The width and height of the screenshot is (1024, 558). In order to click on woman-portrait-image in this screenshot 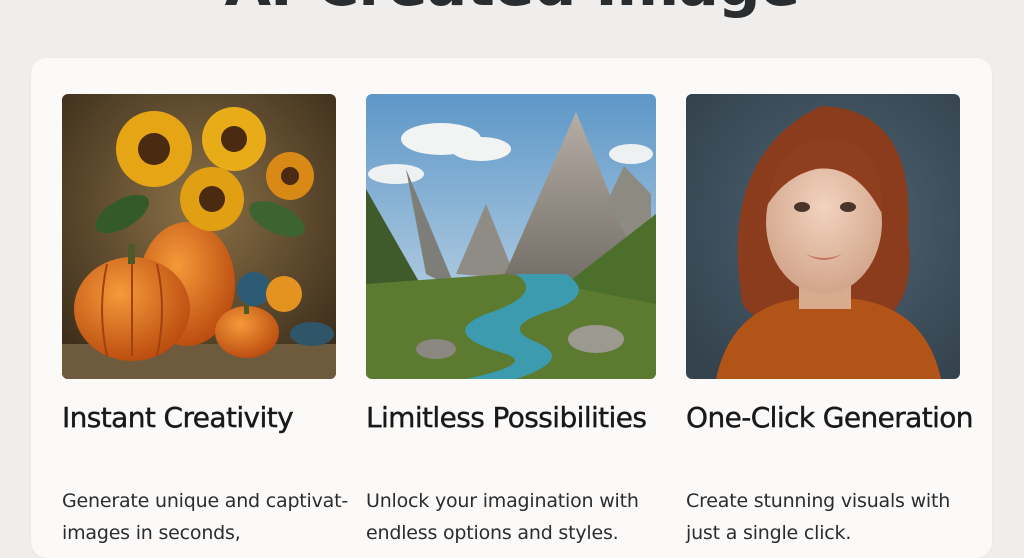, I will do `click(823, 236)`.